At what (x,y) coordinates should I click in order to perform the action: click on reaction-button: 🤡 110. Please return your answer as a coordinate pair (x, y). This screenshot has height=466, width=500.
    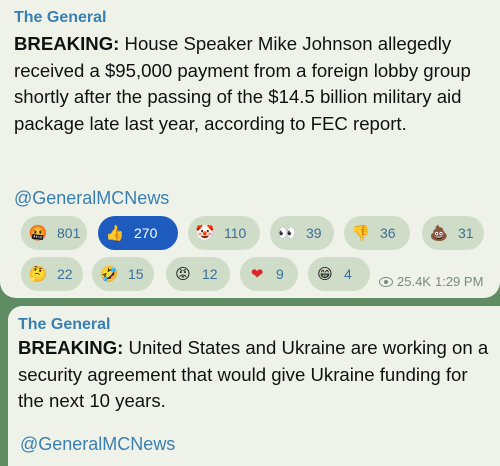
    Looking at the image, I should click on (224, 233).